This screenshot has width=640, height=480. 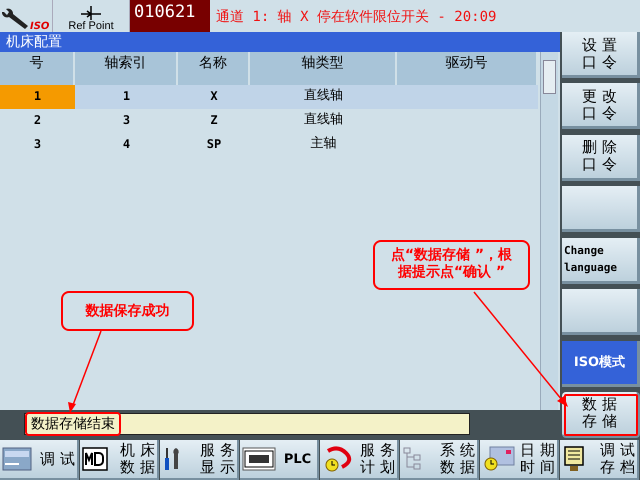 What do you see at coordinates (119, 460) in the screenshot?
I see `menu-key: 机 床 数 据` at bounding box center [119, 460].